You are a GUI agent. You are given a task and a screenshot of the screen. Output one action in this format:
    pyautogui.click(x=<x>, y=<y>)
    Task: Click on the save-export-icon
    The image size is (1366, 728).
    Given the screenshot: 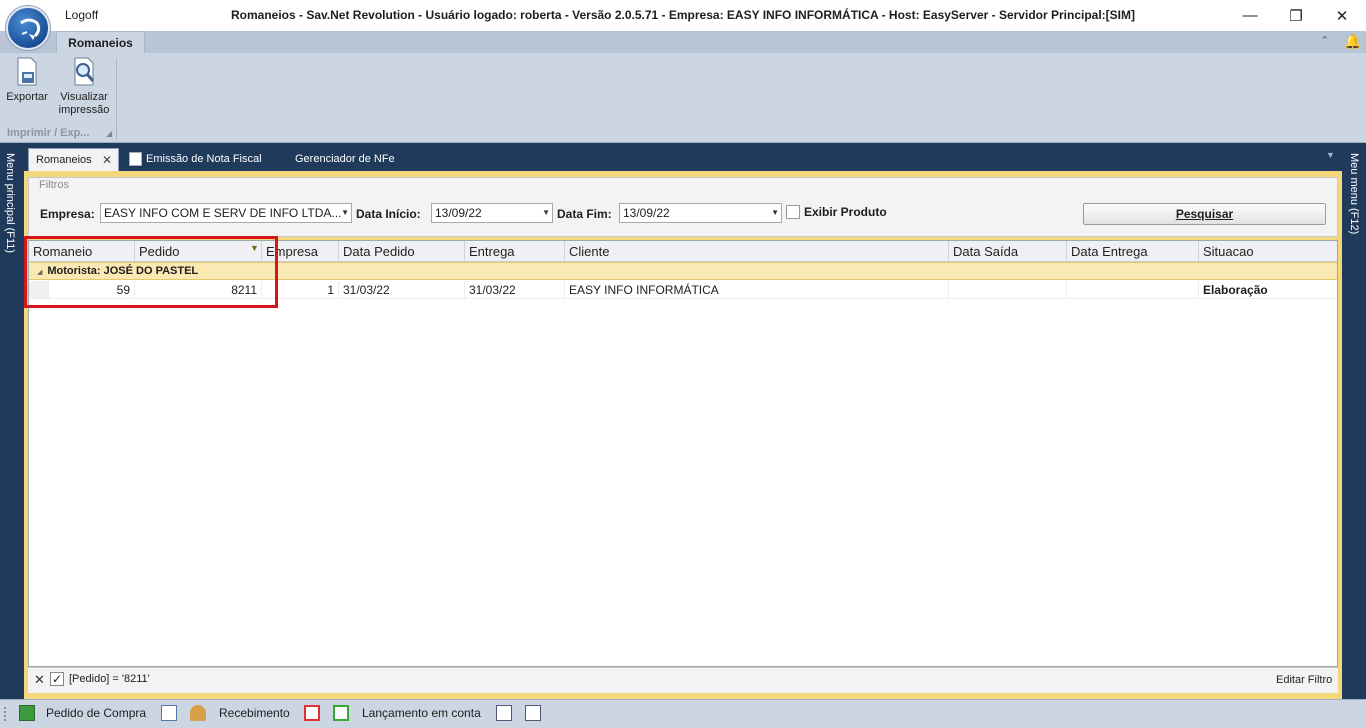 What is the action you would take?
    pyautogui.click(x=27, y=71)
    